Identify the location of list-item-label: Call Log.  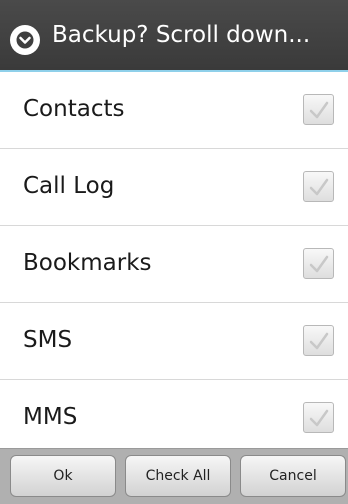
(69, 186).